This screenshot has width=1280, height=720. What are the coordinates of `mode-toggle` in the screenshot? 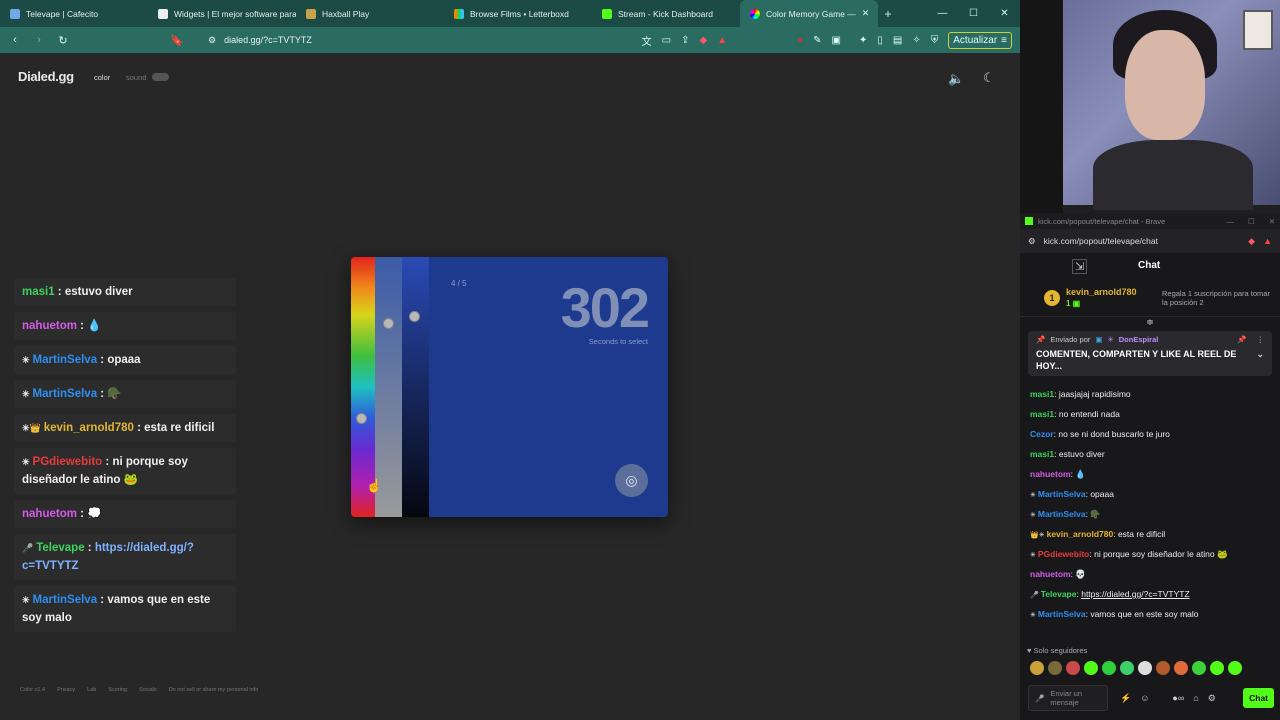 It's located at (160, 77).